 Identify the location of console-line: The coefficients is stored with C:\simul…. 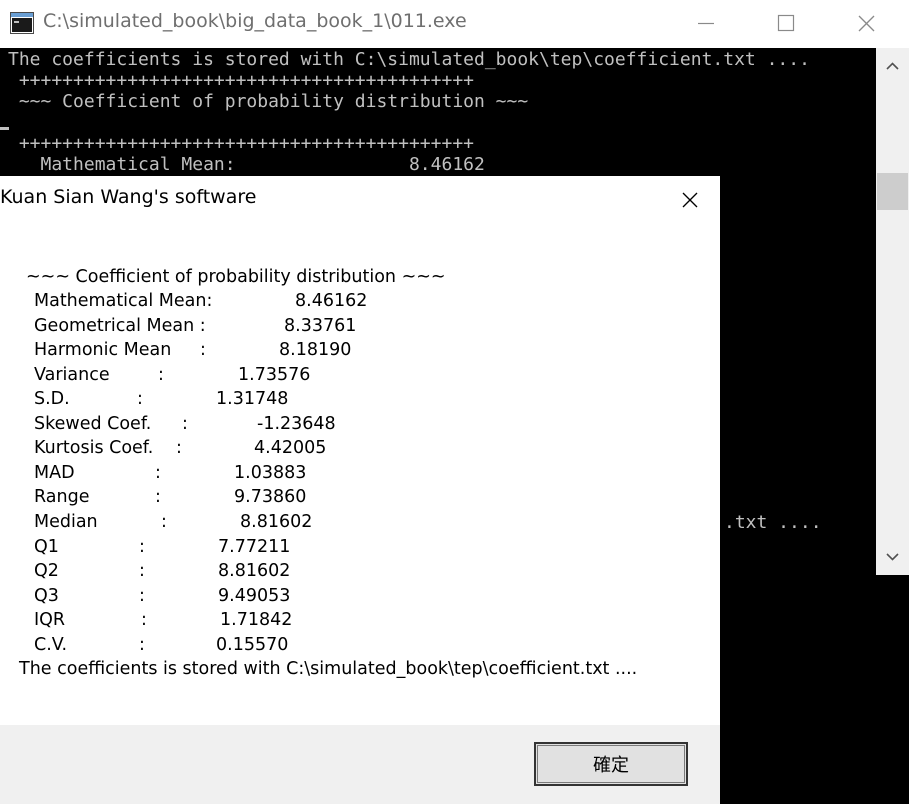
(409, 59).